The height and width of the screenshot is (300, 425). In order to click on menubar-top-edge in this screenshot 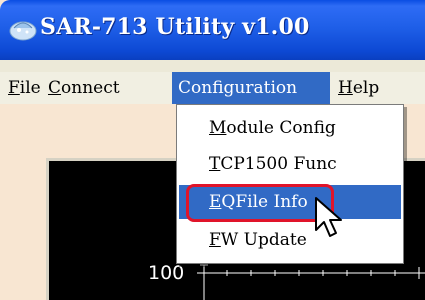, I will do `click(212, 66)`.